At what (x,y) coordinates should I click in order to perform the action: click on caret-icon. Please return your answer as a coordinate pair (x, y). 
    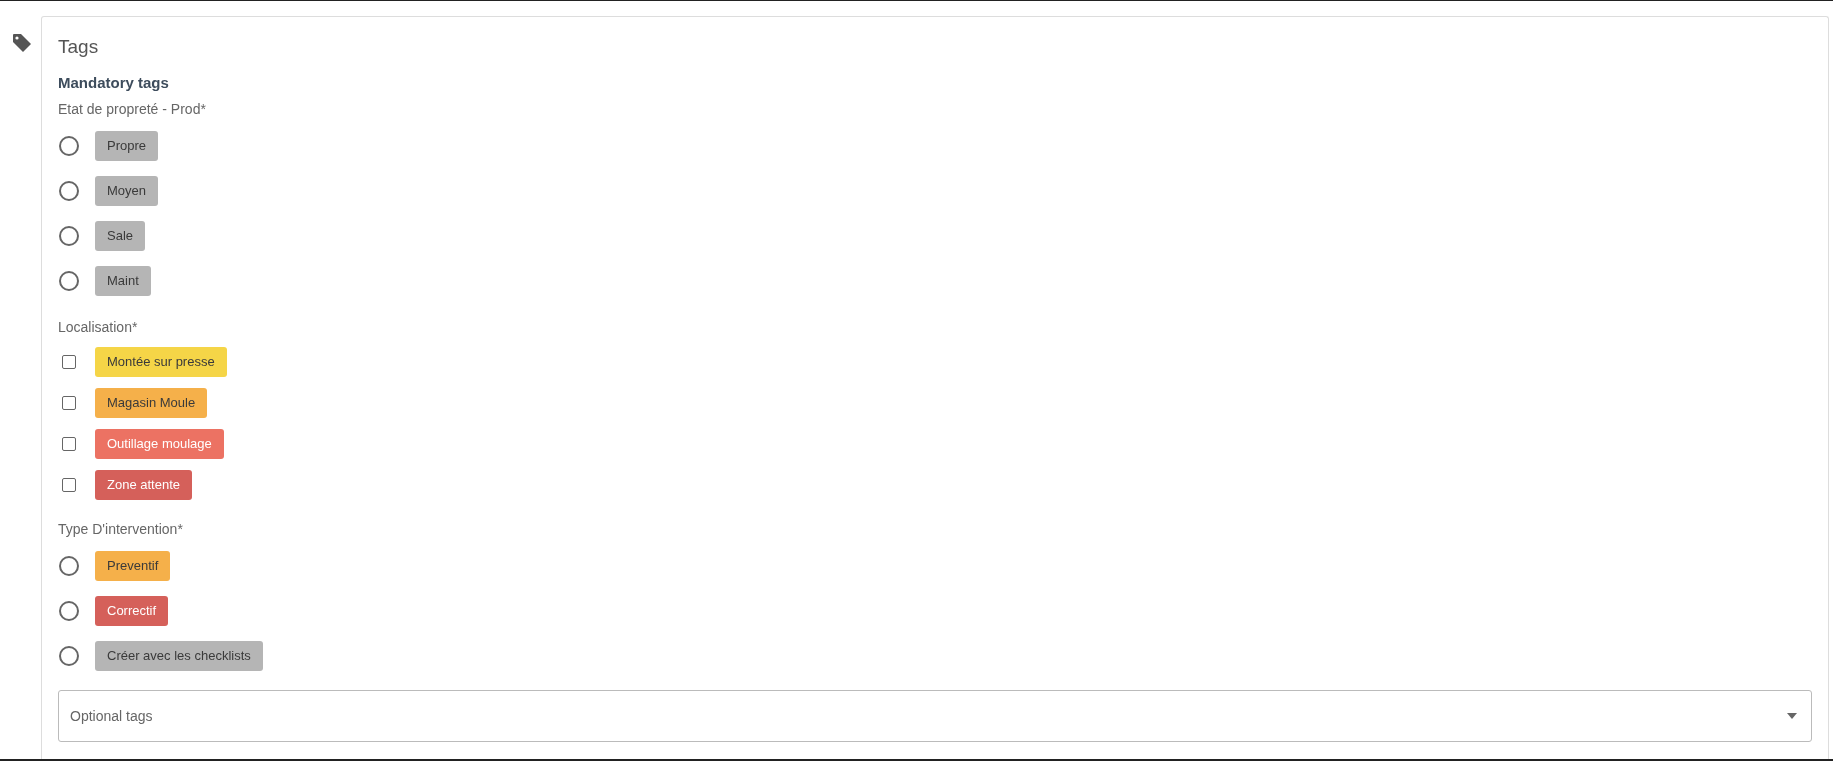
    Looking at the image, I should click on (1792, 716).